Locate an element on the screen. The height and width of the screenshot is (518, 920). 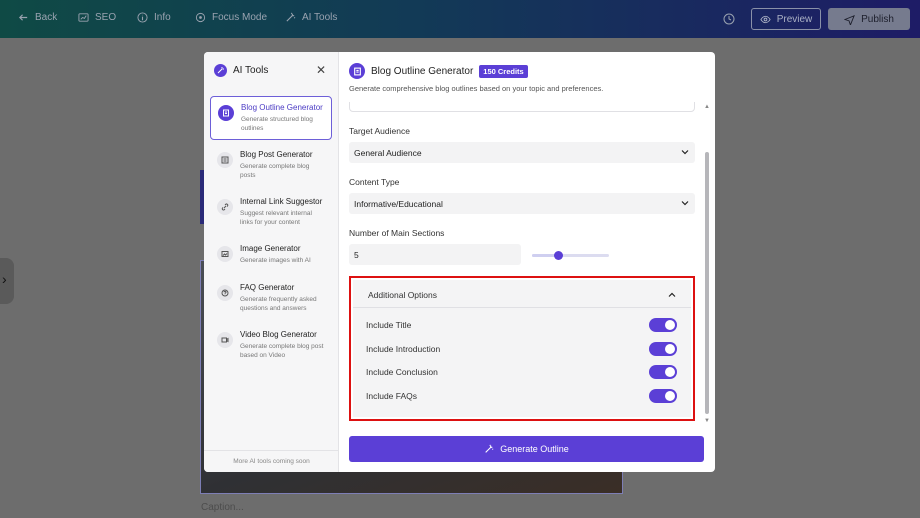
seo-button: SEO is located at coordinates (97, 17).